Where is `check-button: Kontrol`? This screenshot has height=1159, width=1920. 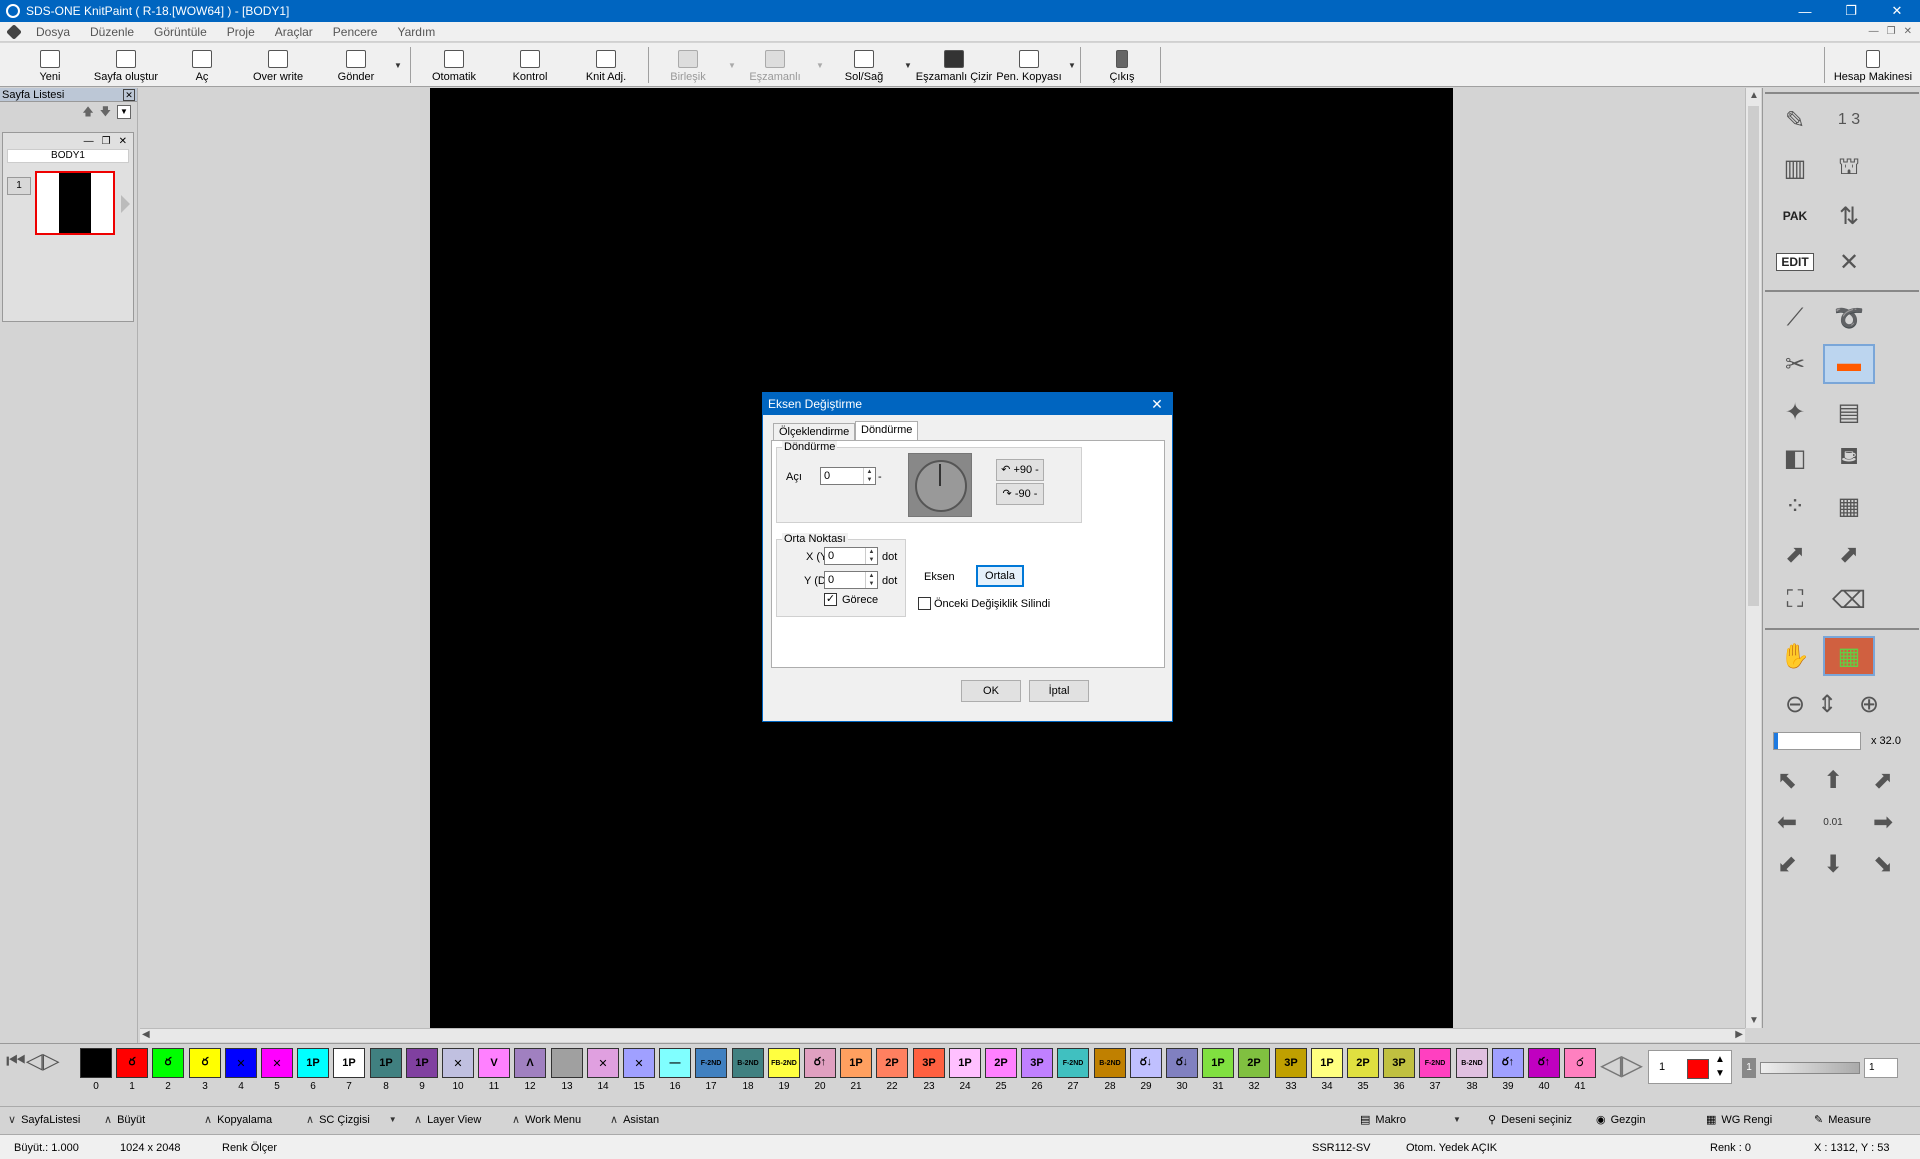
check-button: Kontrol is located at coordinates (530, 65).